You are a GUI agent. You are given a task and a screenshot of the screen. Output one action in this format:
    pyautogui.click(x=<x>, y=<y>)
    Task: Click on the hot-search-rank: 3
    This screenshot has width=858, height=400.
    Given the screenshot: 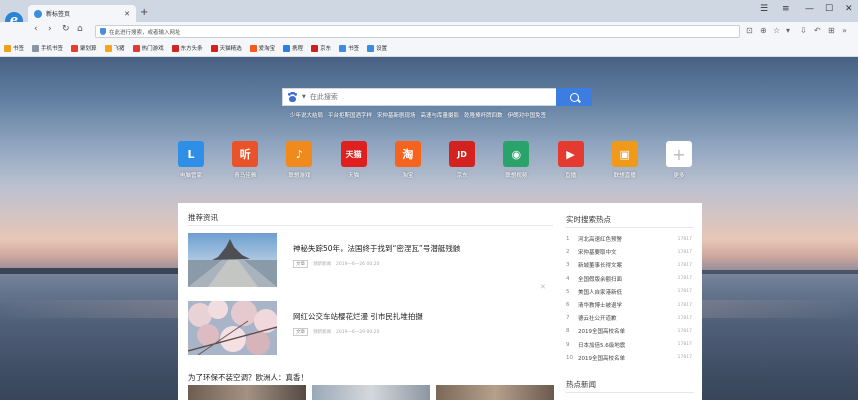 What is the action you would take?
    pyautogui.click(x=568, y=265)
    